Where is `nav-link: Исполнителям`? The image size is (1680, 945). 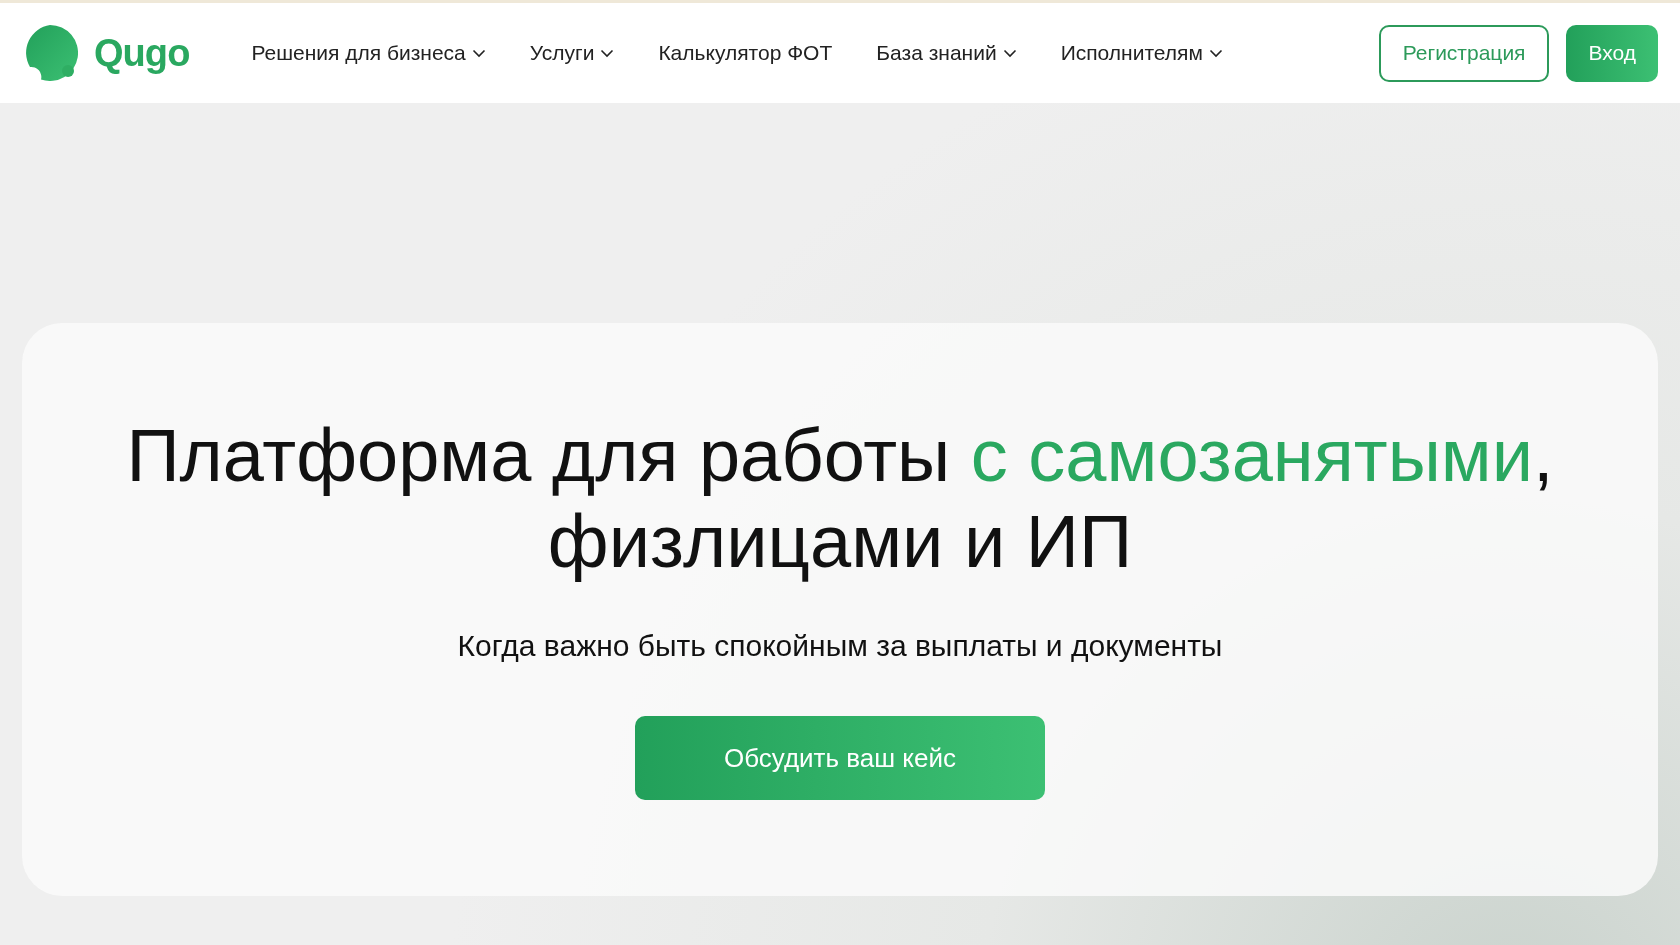
nav-link: Исполнителям is located at coordinates (1141, 53).